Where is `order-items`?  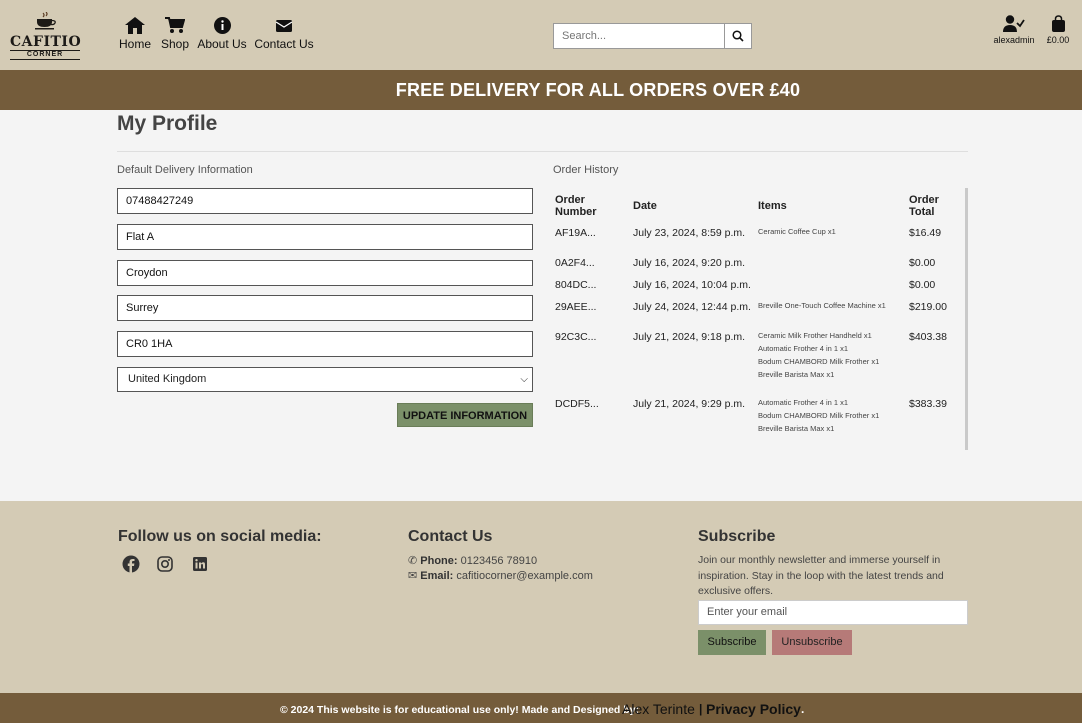
order-items is located at coordinates (831, 287).